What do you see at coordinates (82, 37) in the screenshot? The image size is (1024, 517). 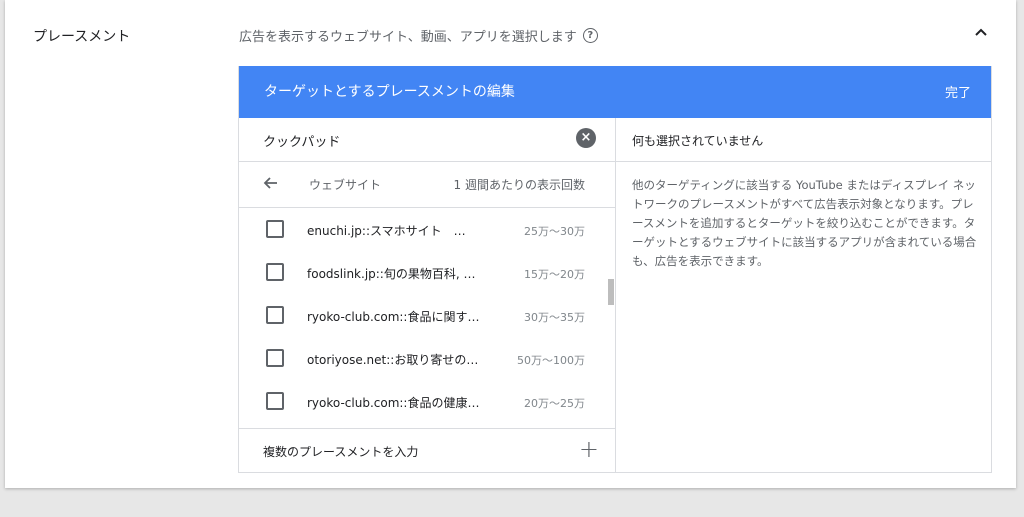 I see `section-label: プレースメント` at bounding box center [82, 37].